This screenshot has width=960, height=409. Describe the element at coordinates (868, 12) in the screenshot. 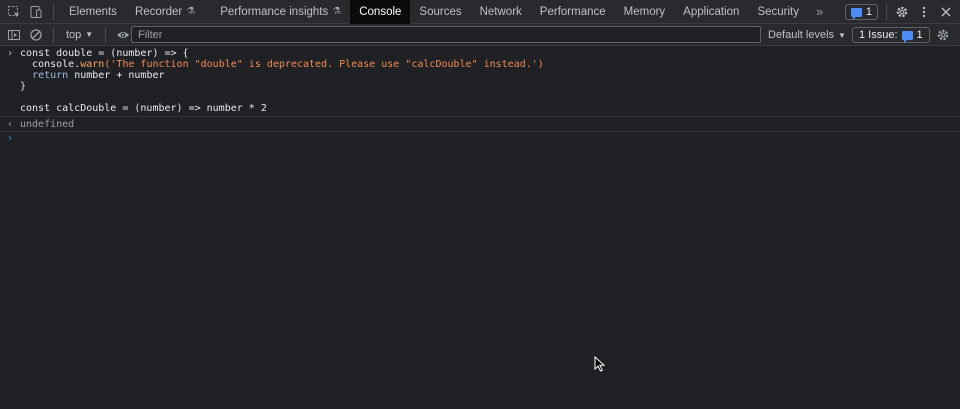

I see `messages-count: 1` at that location.